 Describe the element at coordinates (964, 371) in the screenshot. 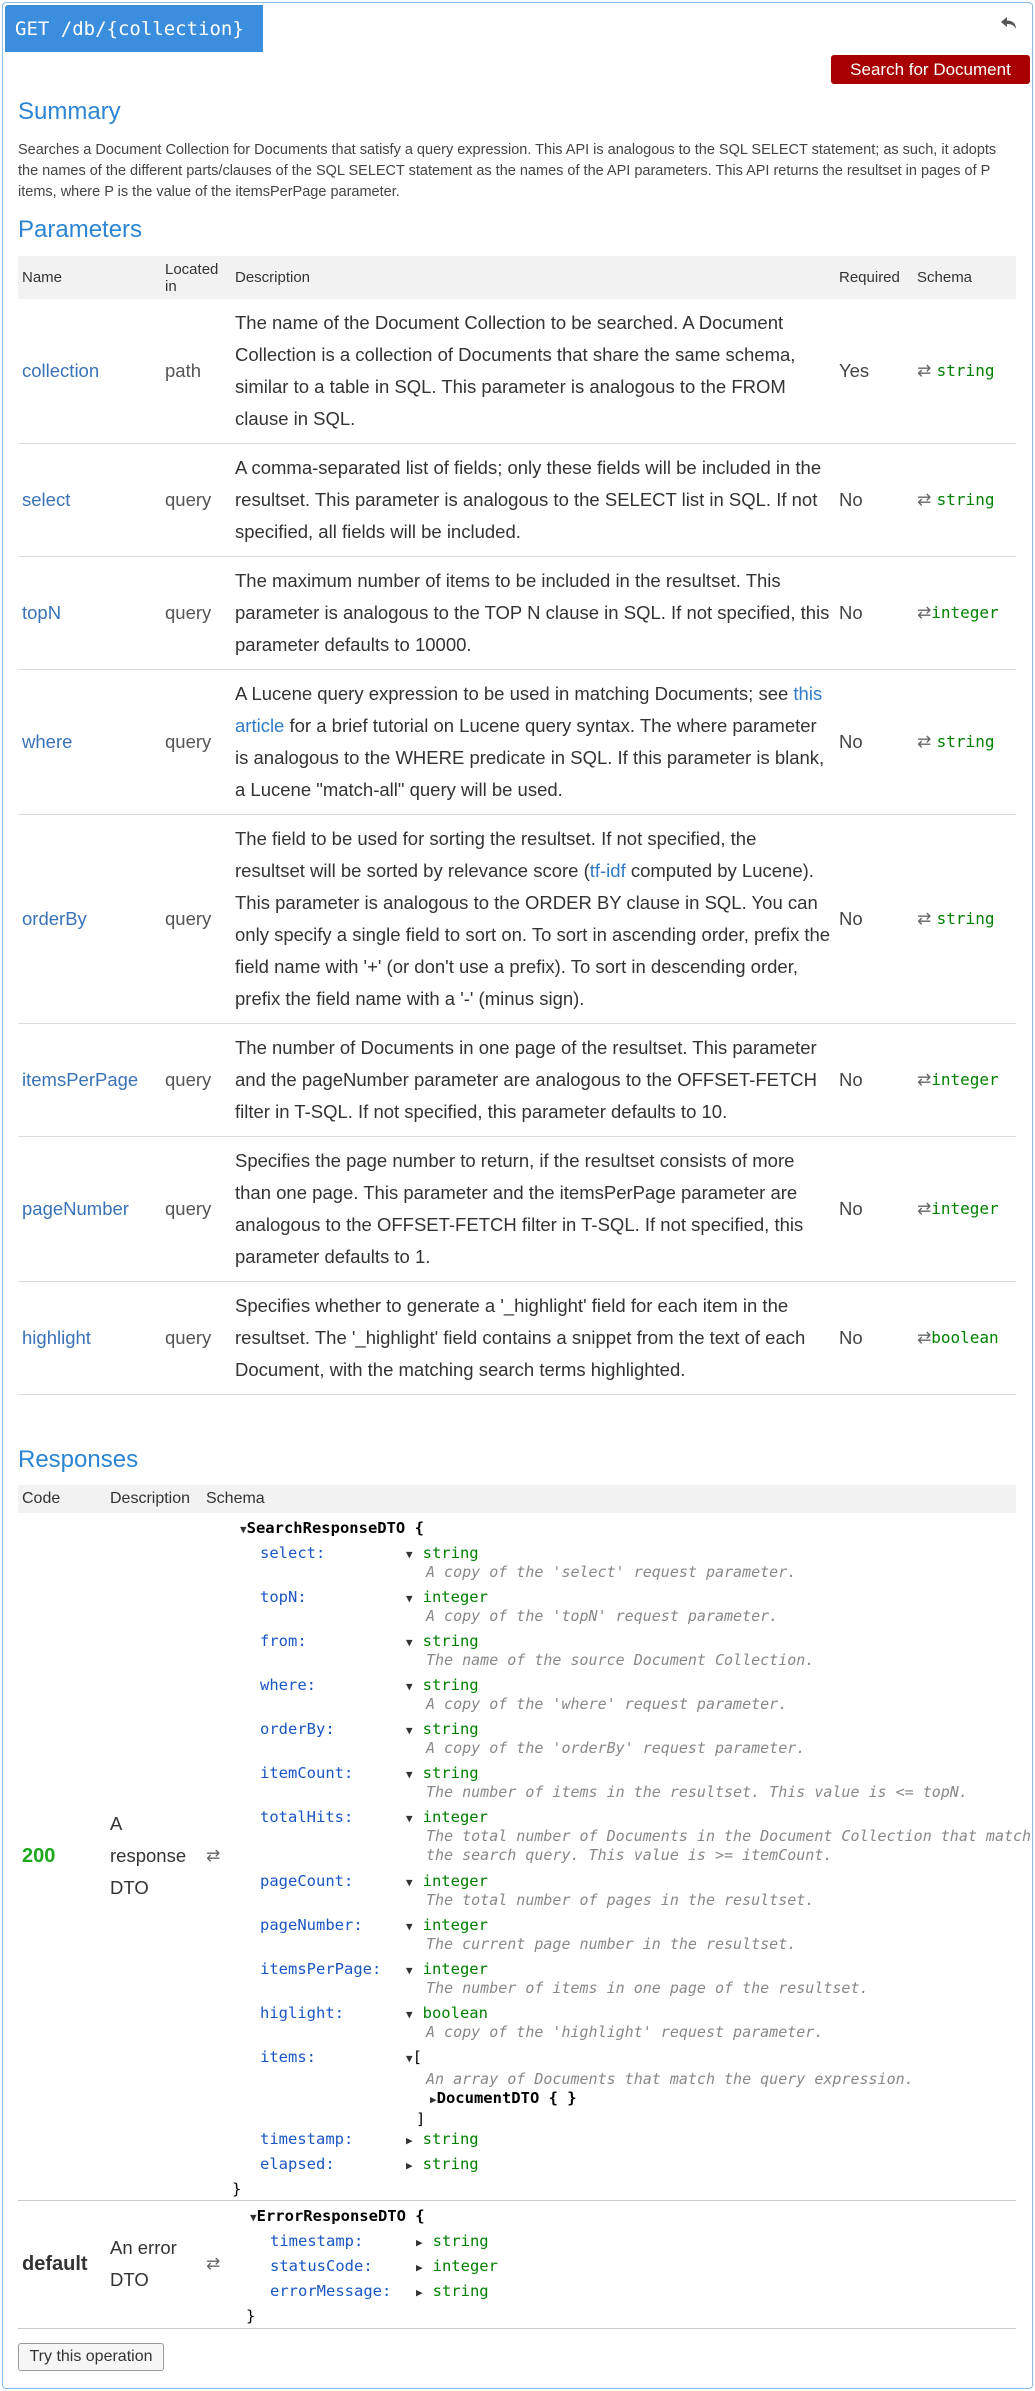

I see `param-schema: ⇄ string` at that location.